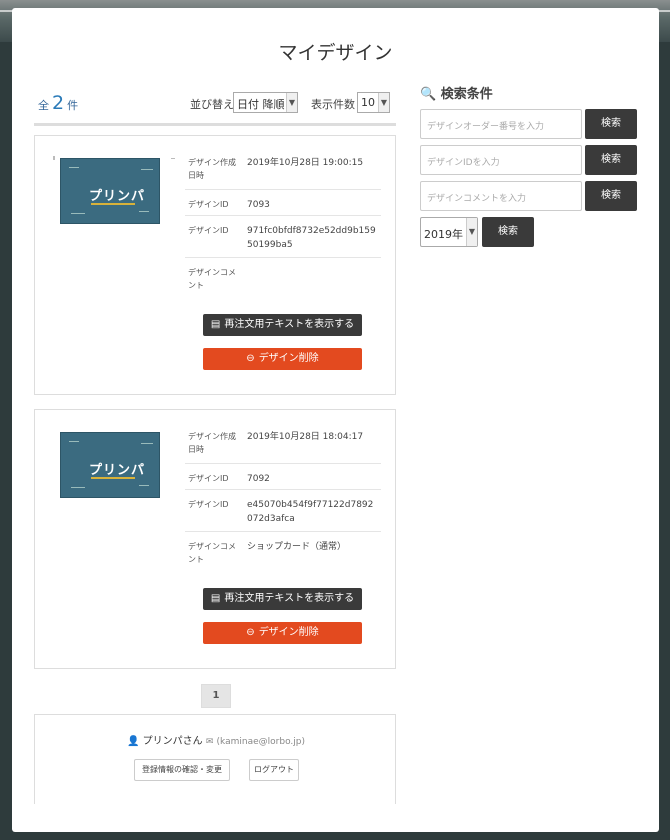  I want to click on perpage-label: 表示件数, so click(333, 104).